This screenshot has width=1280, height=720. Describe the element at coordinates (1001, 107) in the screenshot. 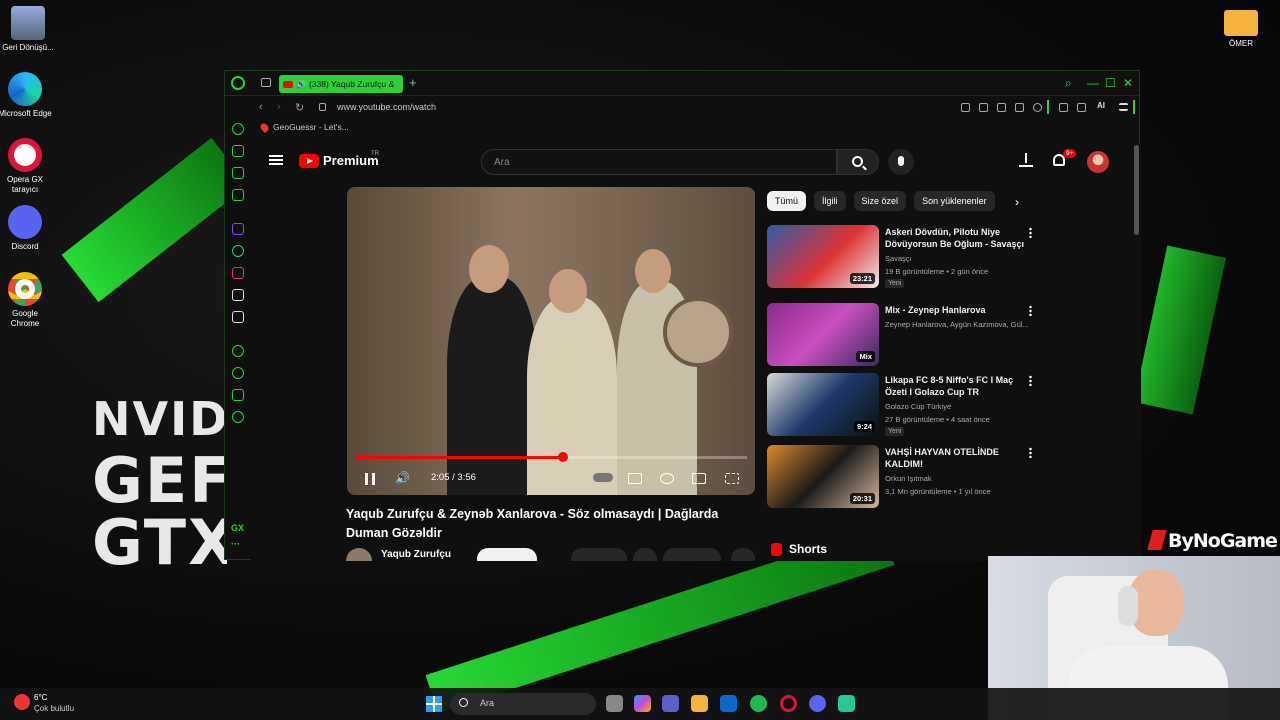

I see `adblock-icon` at that location.